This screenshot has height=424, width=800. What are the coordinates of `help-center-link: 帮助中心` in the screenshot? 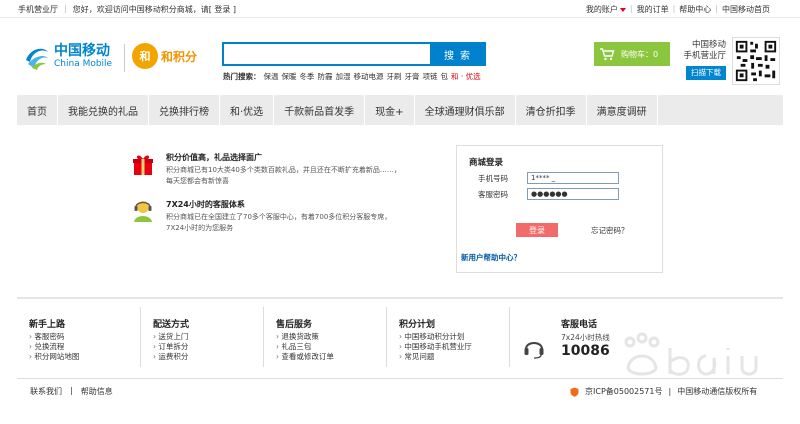 It's located at (695, 9).